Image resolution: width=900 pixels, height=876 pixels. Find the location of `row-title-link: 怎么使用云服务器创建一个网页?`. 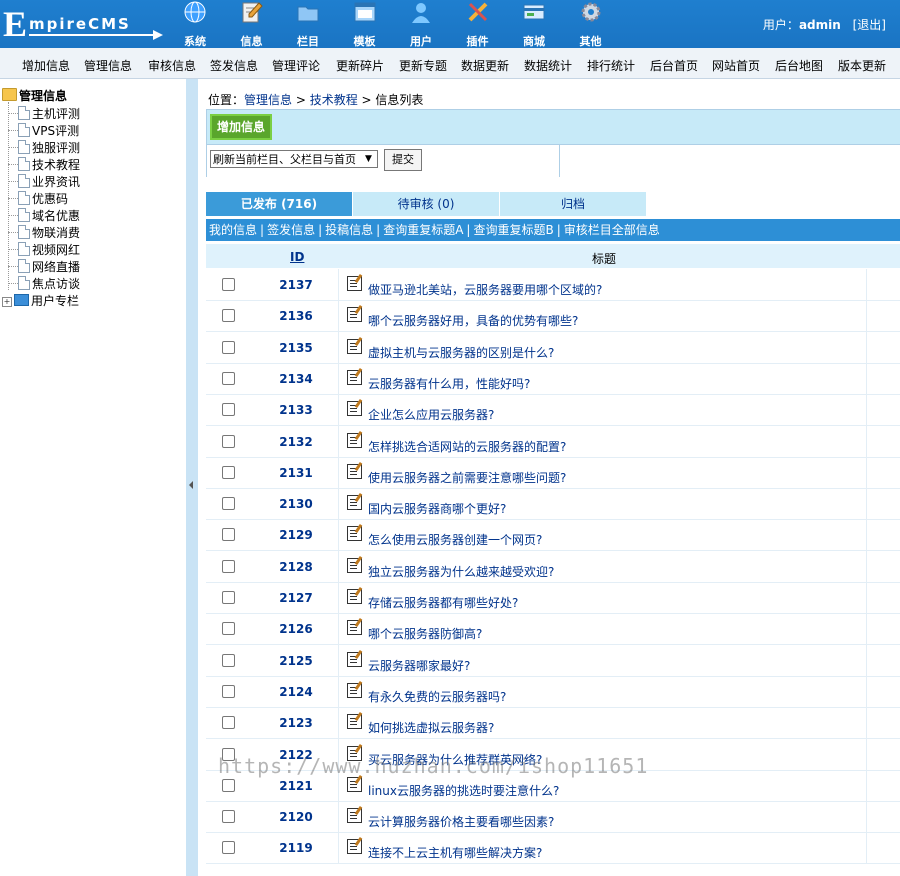

row-title-link: 怎么使用云服务器创建一个网页? is located at coordinates (455, 539).